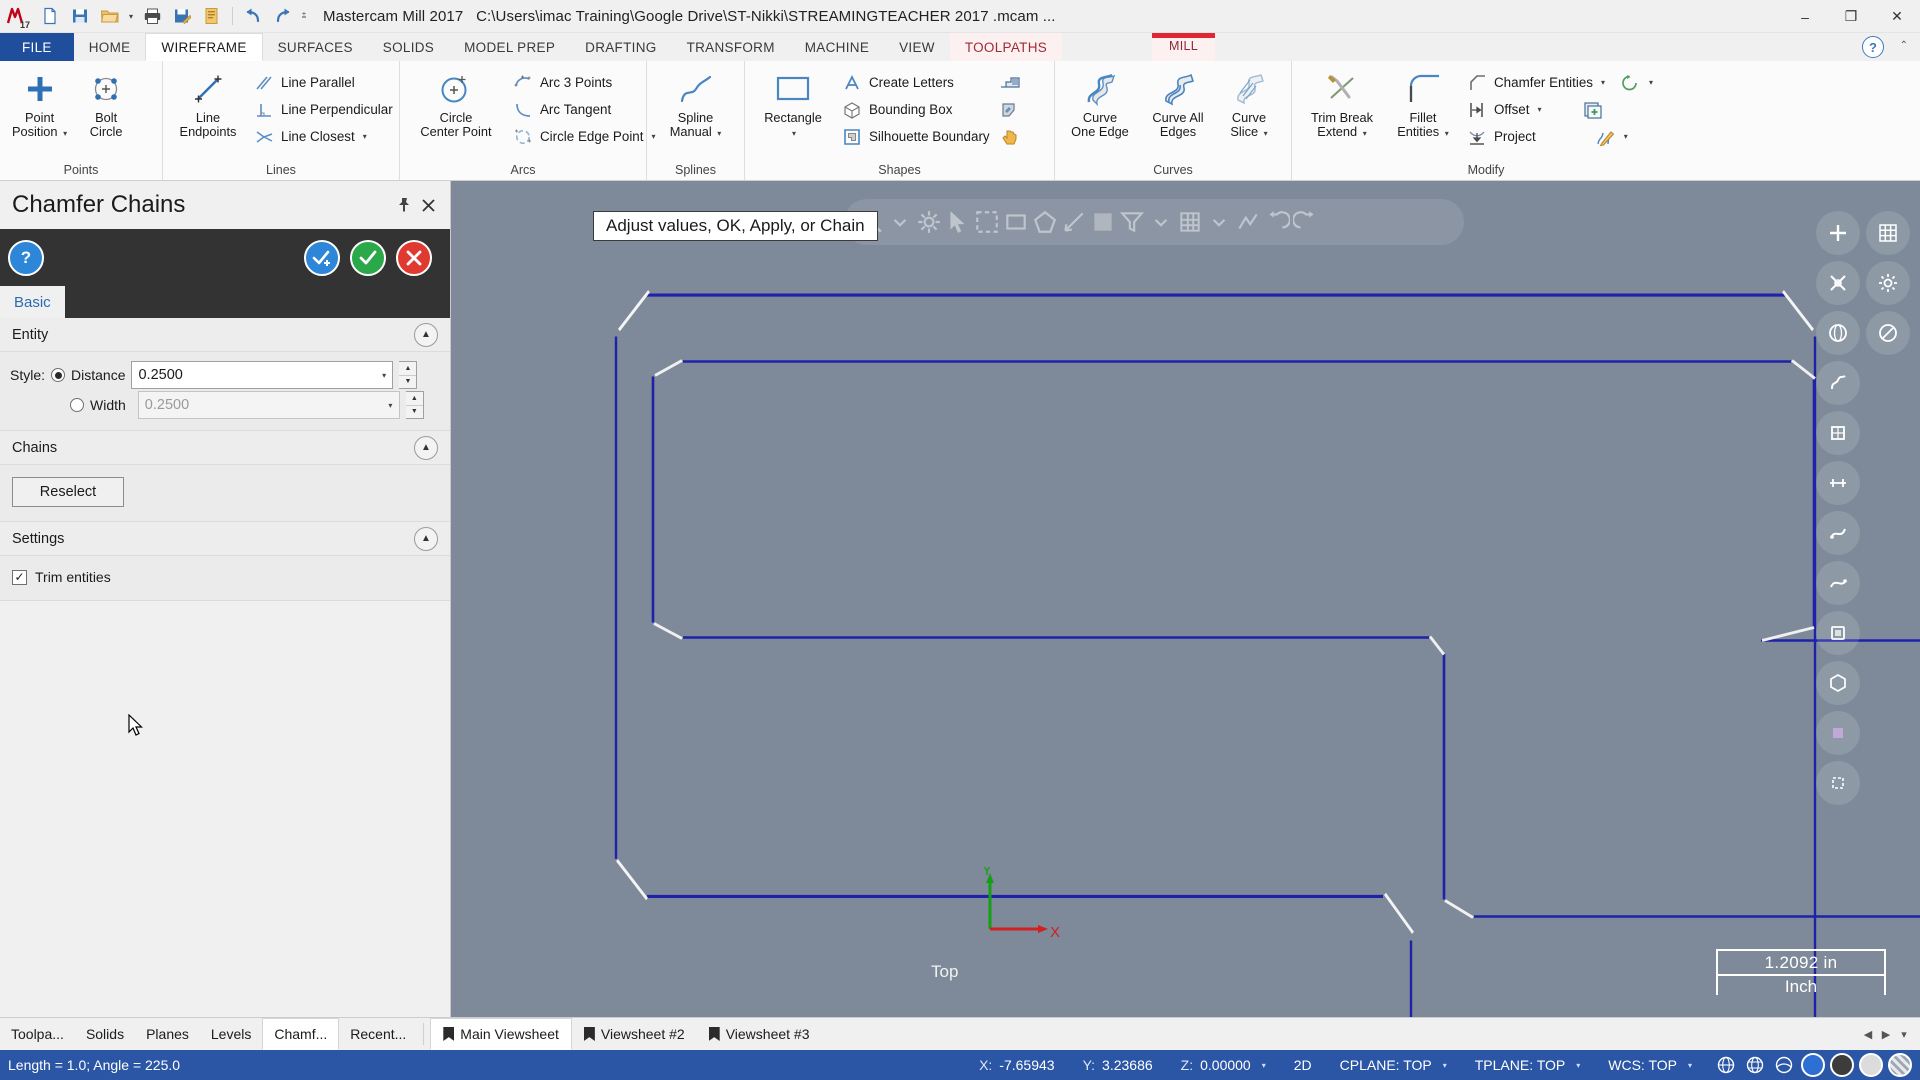 The height and width of the screenshot is (1080, 1920). Describe the element at coordinates (1006, 47) in the screenshot. I see `tab-toolpaths: TOOLPATHS` at that location.